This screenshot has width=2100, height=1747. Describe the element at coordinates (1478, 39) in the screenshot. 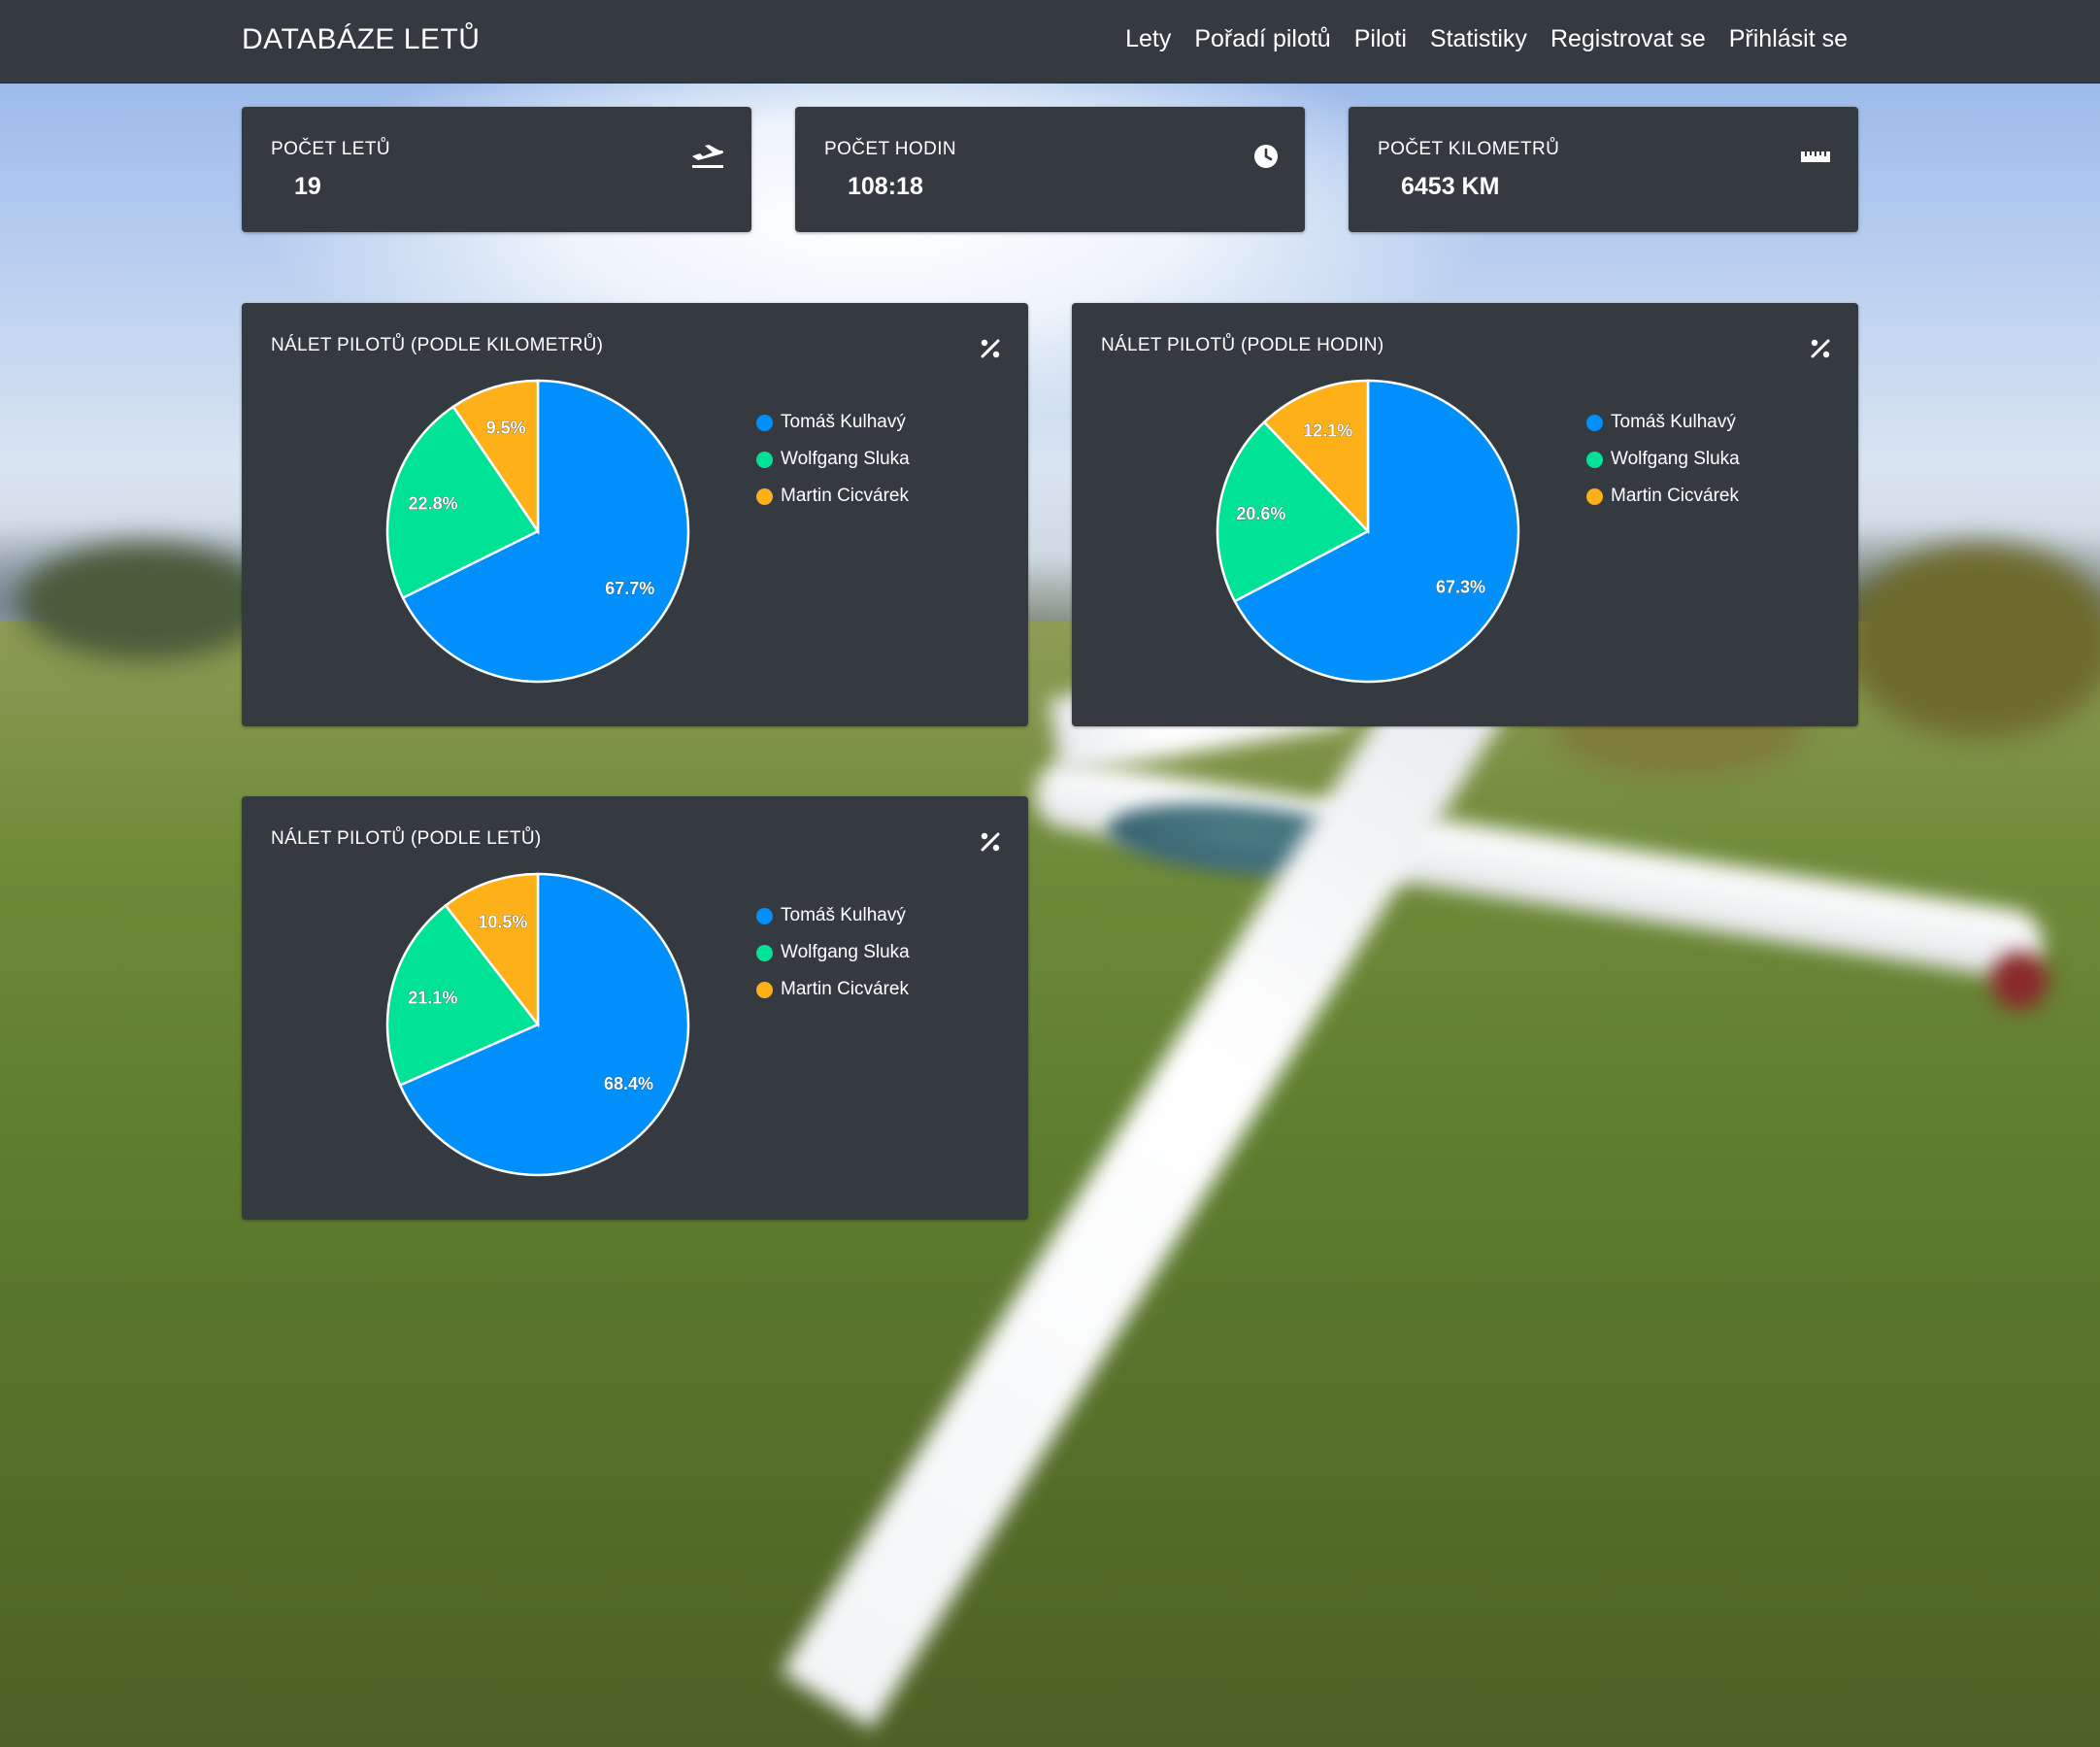

I see `nav-link-statistiky: Statistiky` at that location.